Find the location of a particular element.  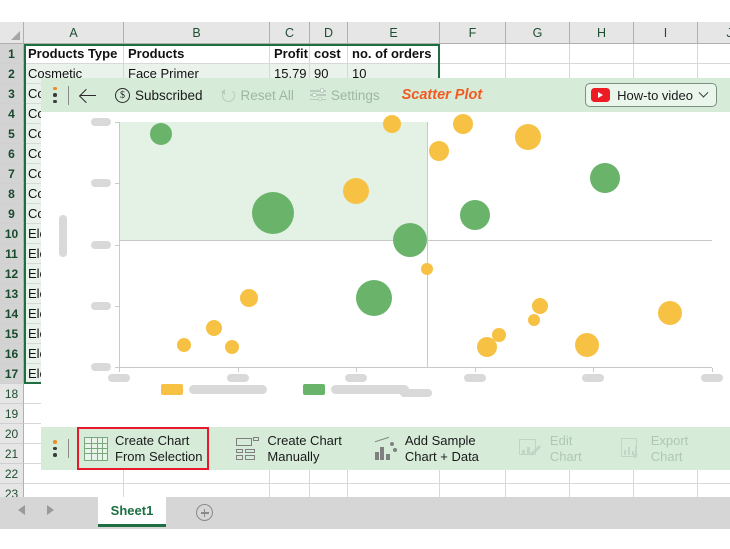

row-header-15: 15 is located at coordinates (12, 334).